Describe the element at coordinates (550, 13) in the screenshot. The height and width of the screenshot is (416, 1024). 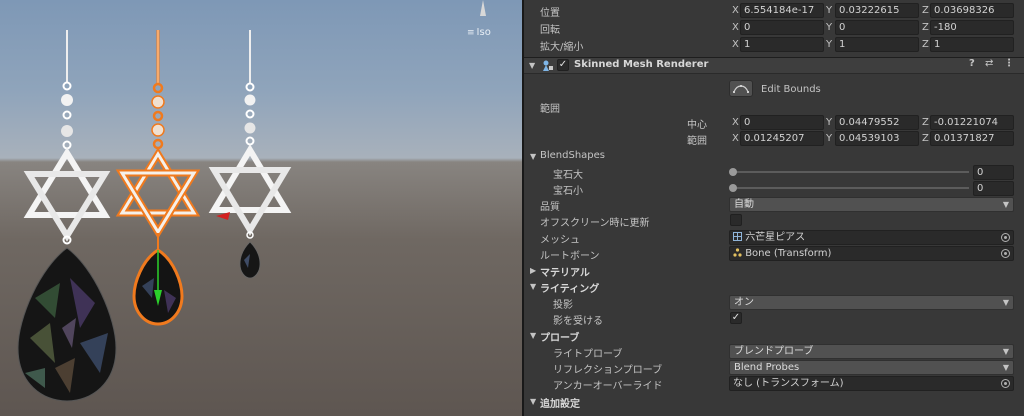
I see `position-label: 位置` at that location.